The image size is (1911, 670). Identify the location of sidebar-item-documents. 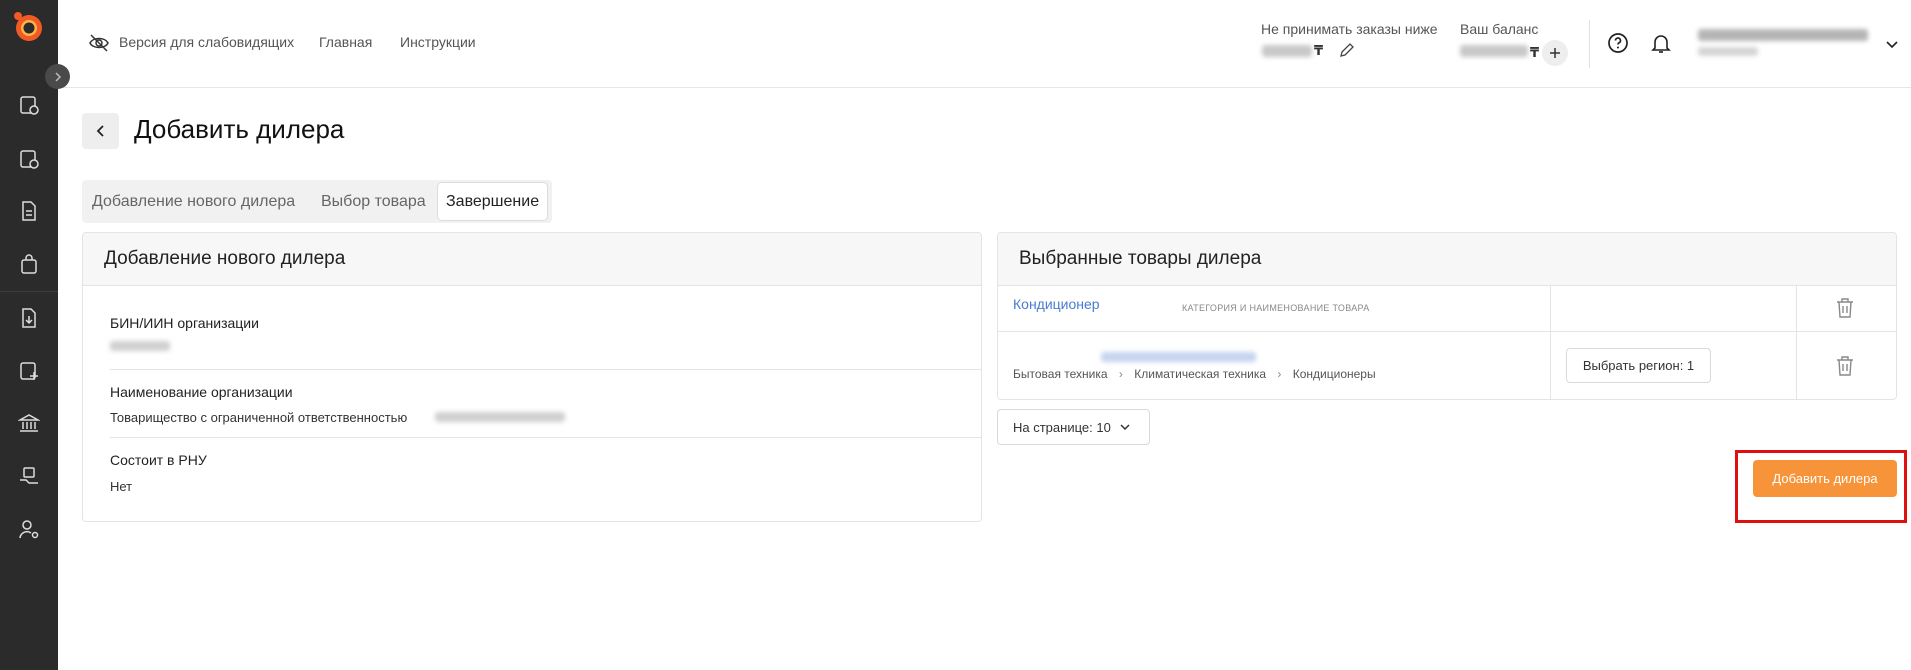
(29, 211).